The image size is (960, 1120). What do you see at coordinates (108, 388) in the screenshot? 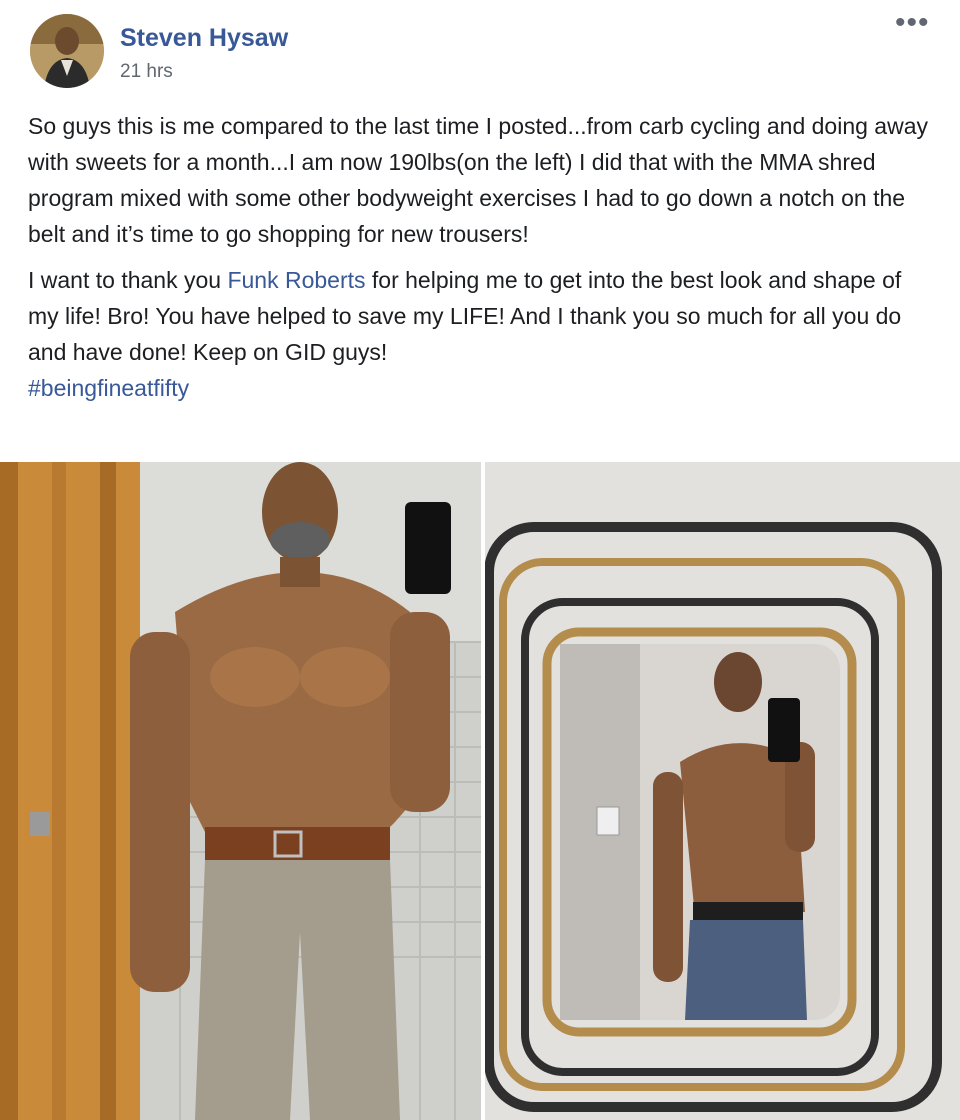
I see `hashtag-link: #beingfineatfifty` at bounding box center [108, 388].